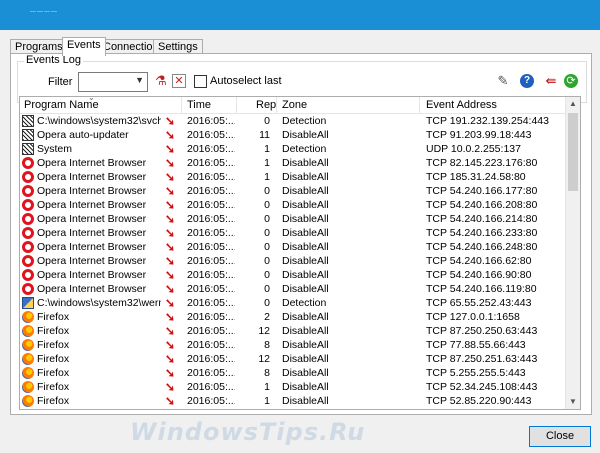 The height and width of the screenshot is (453, 600). What do you see at coordinates (139, 80) in the screenshot?
I see `chevron-down-icon: ▼` at bounding box center [139, 80].